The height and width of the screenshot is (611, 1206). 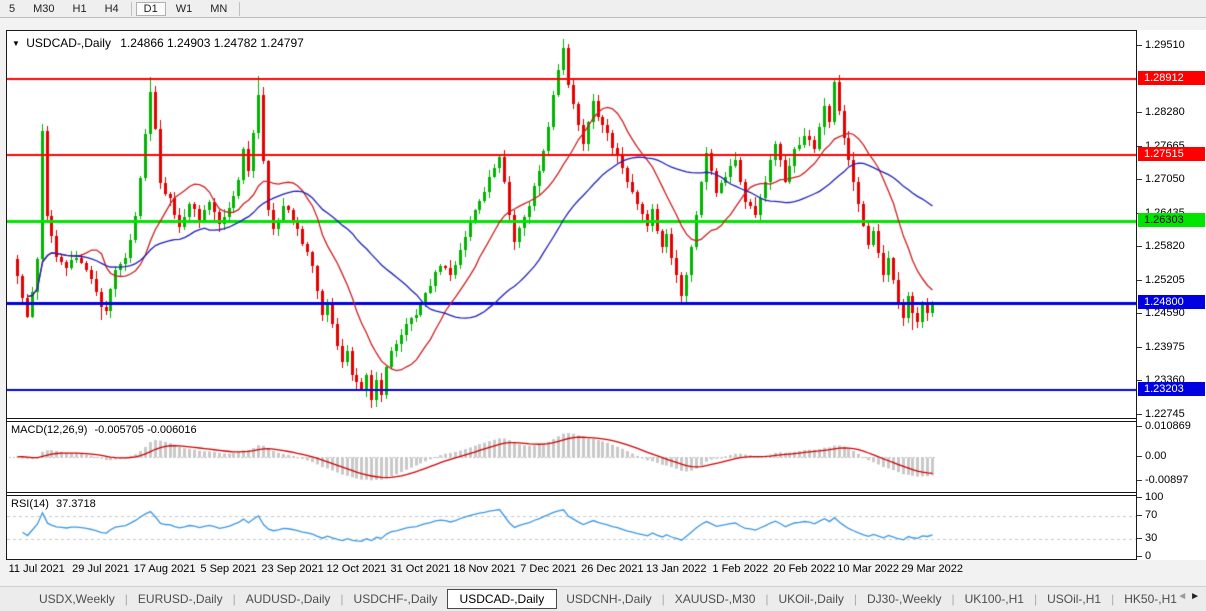 I want to click on price-level-badge: 1.27515, so click(x=1171, y=154).